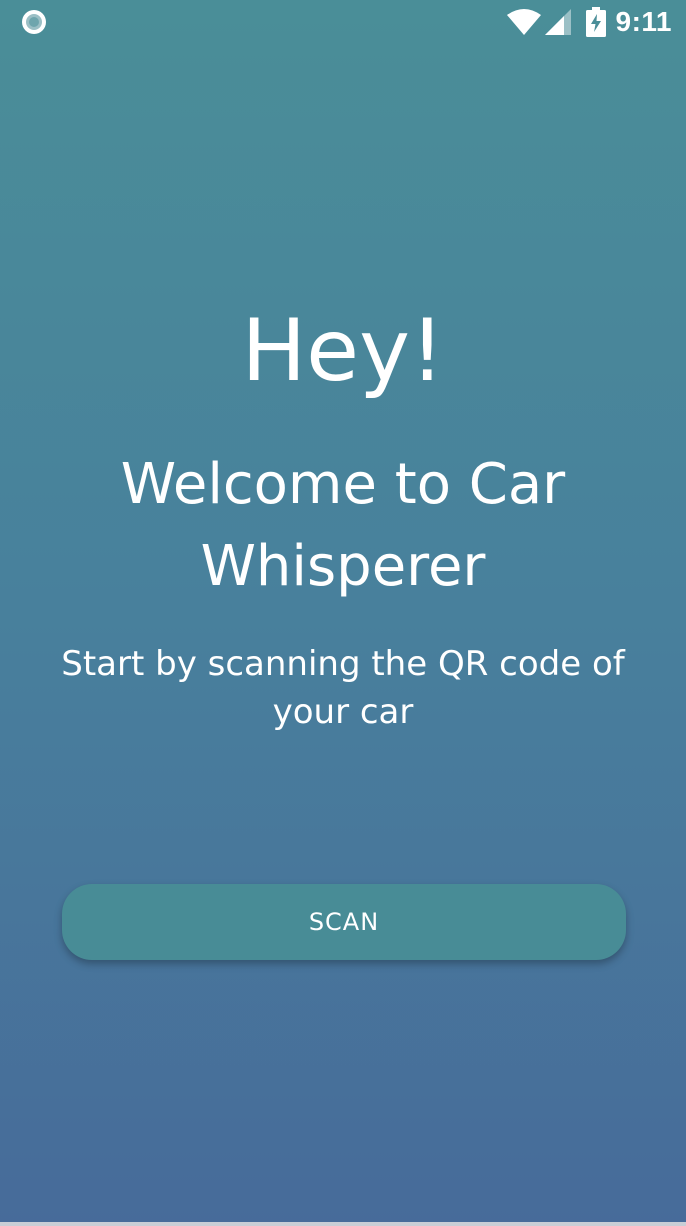 This screenshot has width=686, height=1226. Describe the element at coordinates (343, 525) in the screenshot. I see `welcome-title: Welcome to Car Whisperer` at that location.